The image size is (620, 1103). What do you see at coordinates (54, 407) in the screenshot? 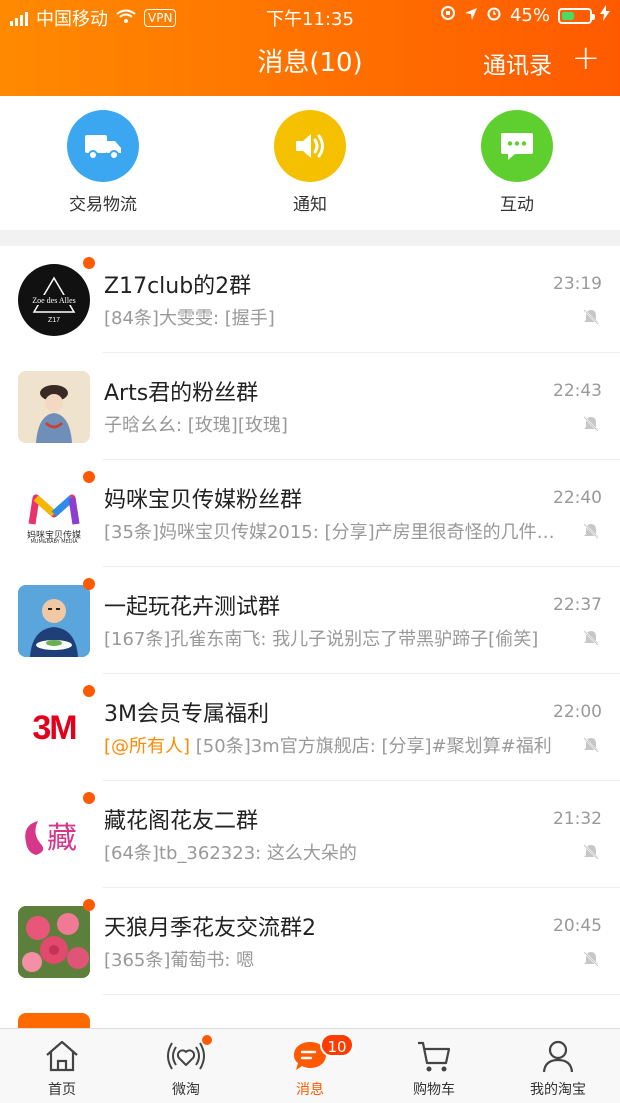
I see `arts-avatar` at bounding box center [54, 407].